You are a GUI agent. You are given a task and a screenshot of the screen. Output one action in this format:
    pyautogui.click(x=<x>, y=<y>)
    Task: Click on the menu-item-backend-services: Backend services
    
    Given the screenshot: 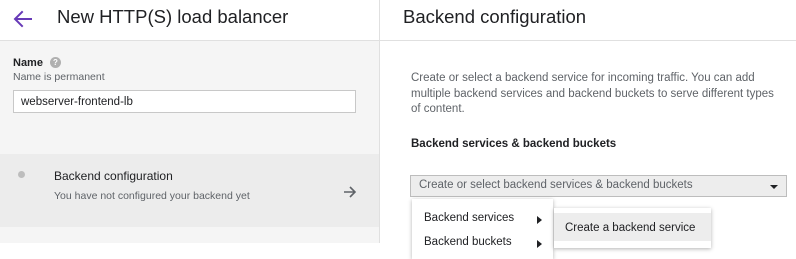 What is the action you would take?
    pyautogui.click(x=482, y=219)
    